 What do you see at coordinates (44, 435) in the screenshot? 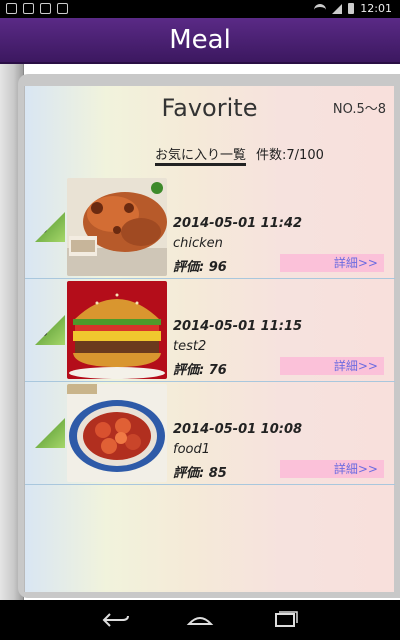
I see `index-number: 7` at bounding box center [44, 435].